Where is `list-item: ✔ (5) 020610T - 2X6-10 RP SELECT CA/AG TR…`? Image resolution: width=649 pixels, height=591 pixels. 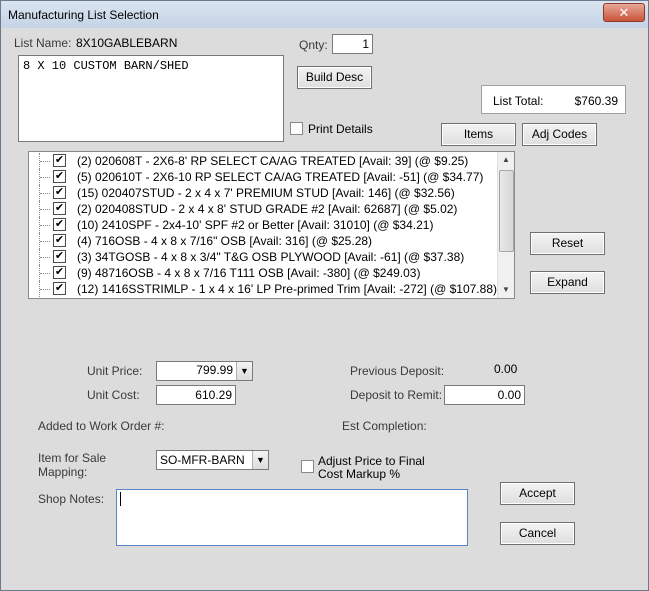
list-item: ✔ (5) 020610T - 2X6-10 RP SELECT CA/AG TR… is located at coordinates (264, 177).